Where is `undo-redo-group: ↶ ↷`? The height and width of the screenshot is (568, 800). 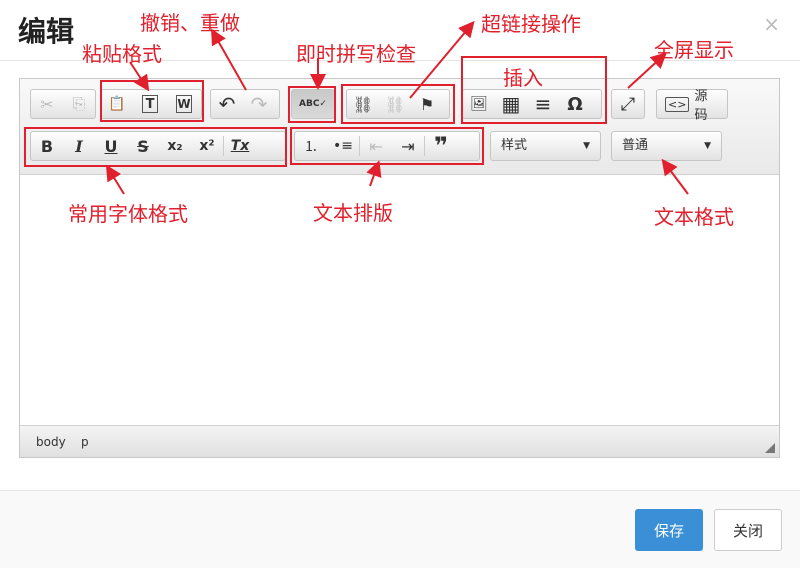 undo-redo-group: ↶ ↷ is located at coordinates (245, 104).